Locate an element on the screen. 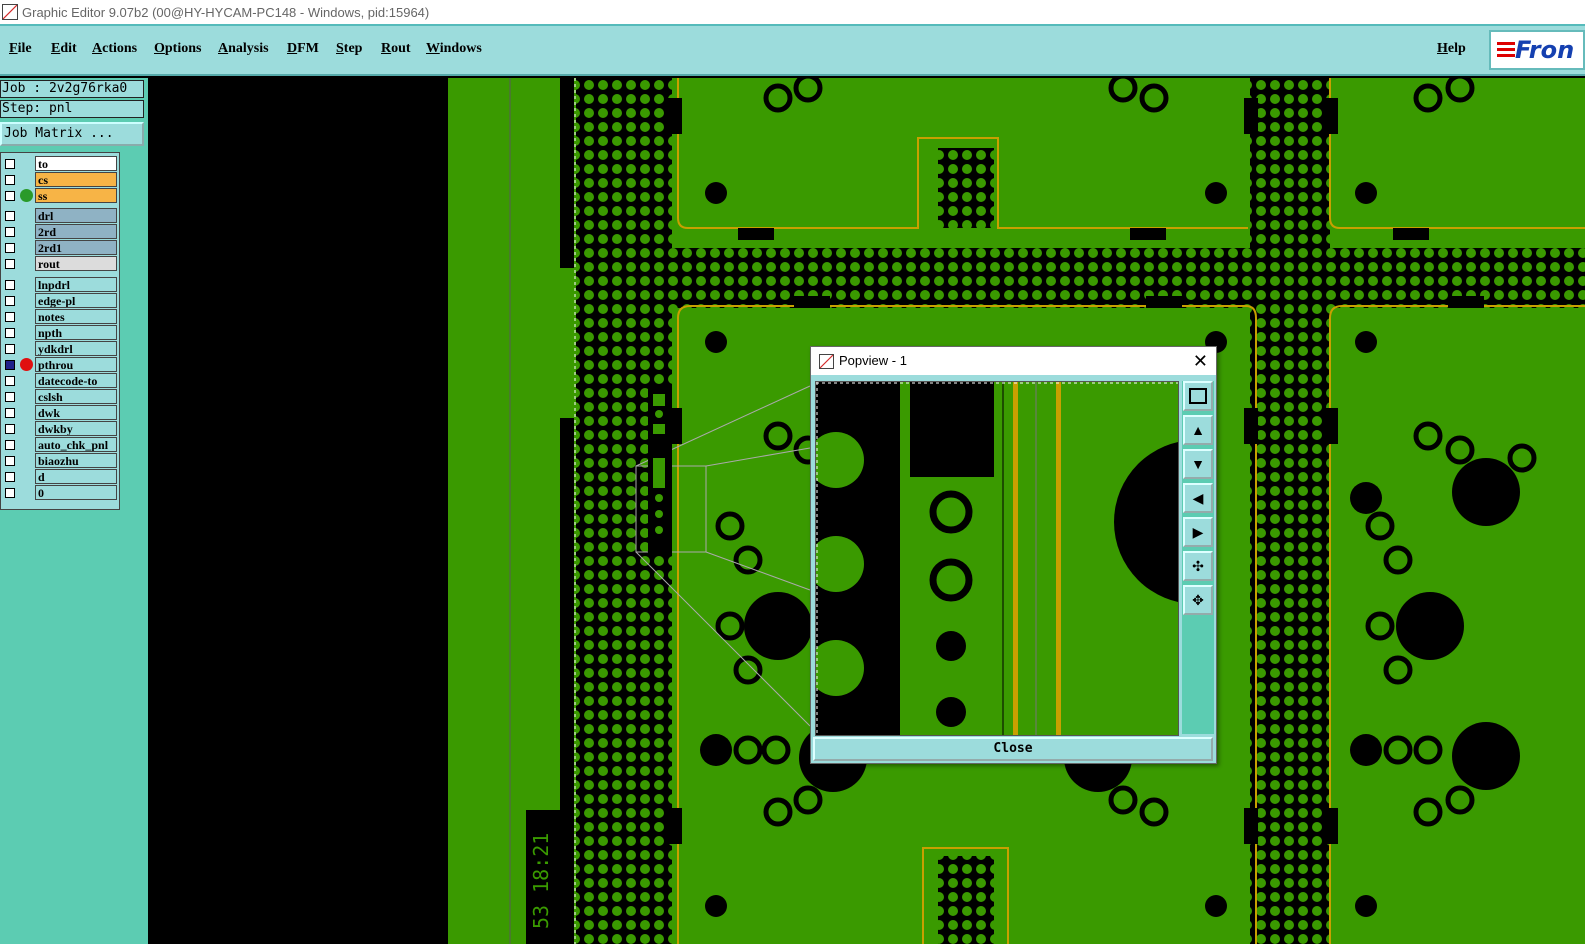 The height and width of the screenshot is (944, 1585). layer-row-0: 0 is located at coordinates (60, 492).